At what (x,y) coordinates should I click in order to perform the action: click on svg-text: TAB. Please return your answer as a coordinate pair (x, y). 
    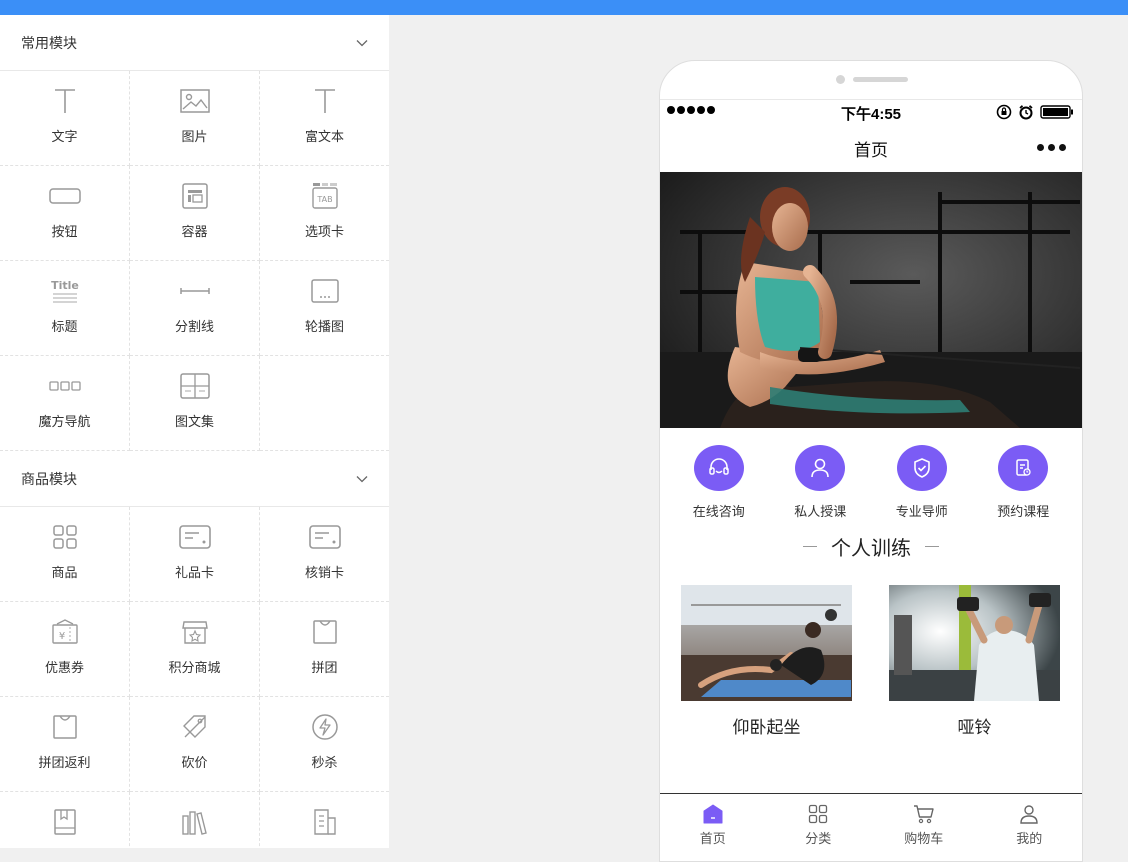
    Looking at the image, I should click on (324, 199).